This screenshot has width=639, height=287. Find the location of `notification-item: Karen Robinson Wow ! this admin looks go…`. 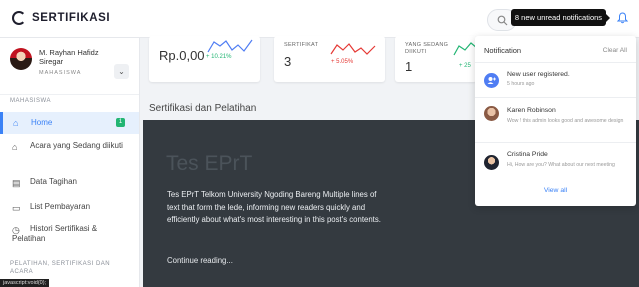

notification-item: Karen Robinson Wow ! this admin looks go… is located at coordinates (555, 119).